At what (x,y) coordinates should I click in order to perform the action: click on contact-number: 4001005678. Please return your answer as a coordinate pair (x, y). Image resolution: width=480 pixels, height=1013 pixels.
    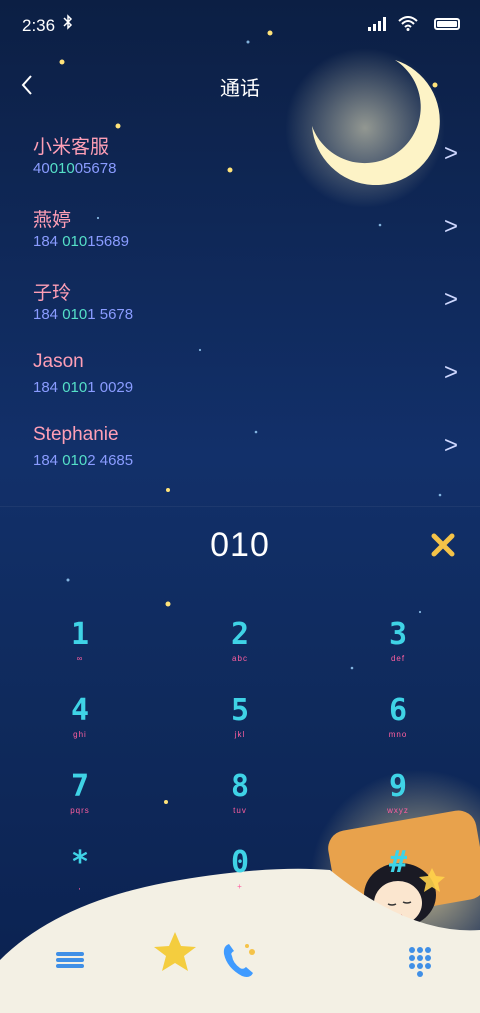
    Looking at the image, I should click on (75, 168).